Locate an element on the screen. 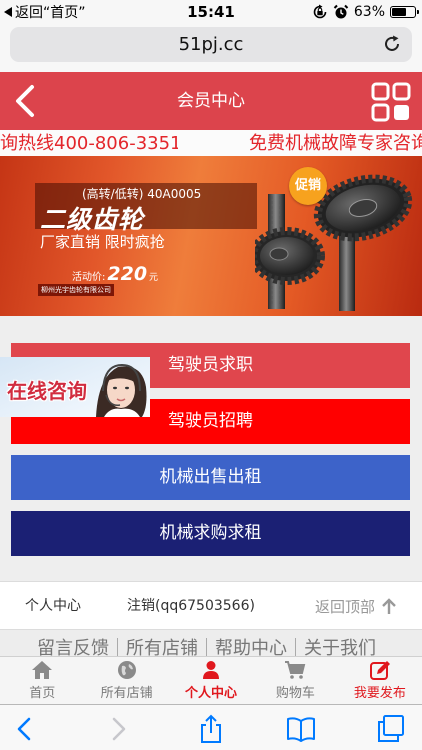 This screenshot has width=422, height=750. page-header: 会员中心 is located at coordinates (211, 101).